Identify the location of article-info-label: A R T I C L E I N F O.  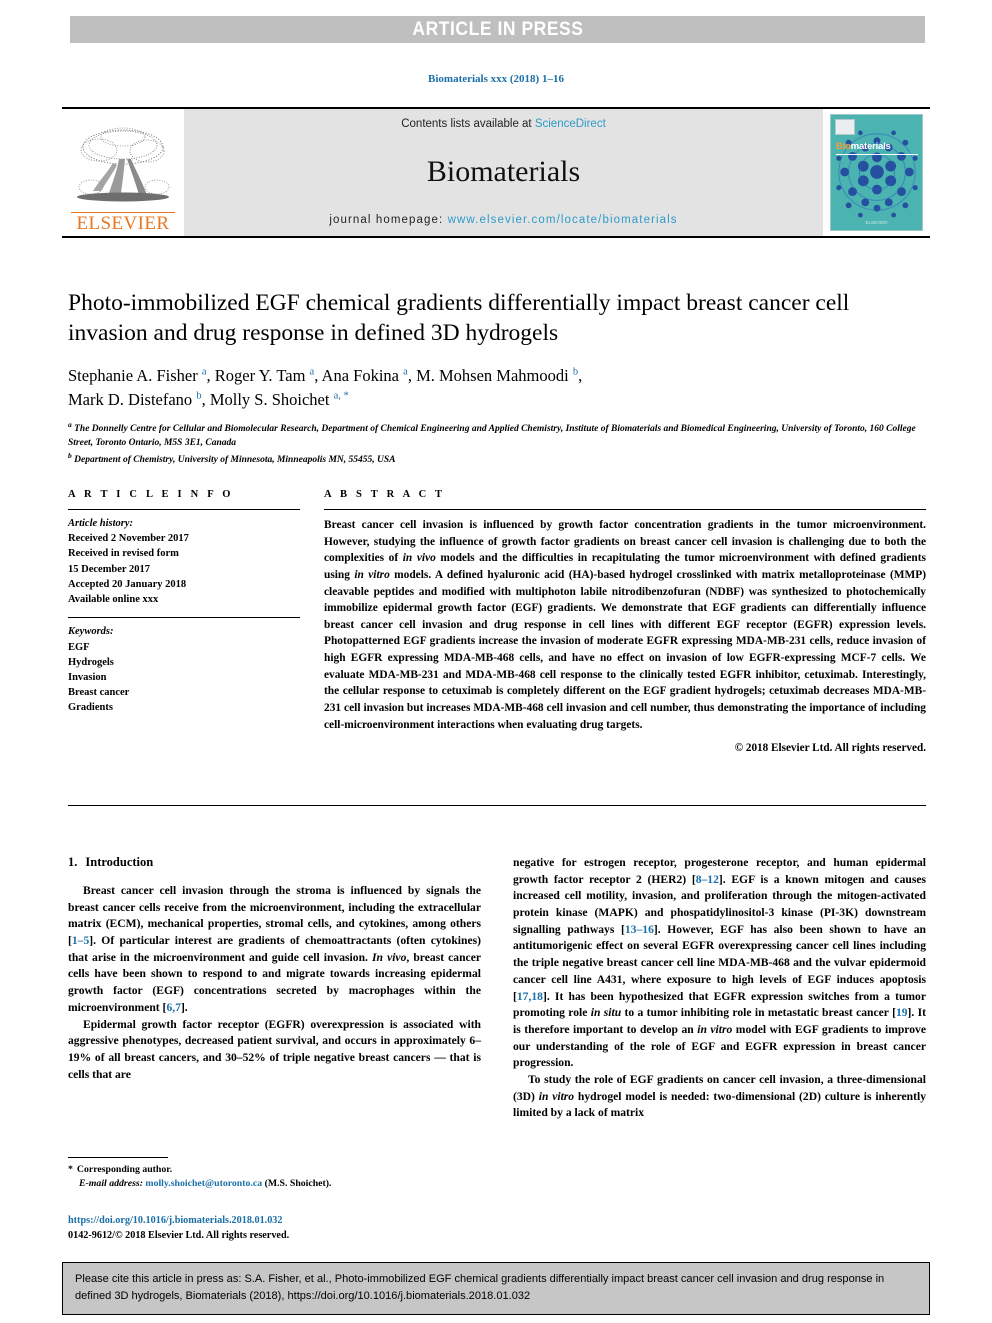
(151, 494).